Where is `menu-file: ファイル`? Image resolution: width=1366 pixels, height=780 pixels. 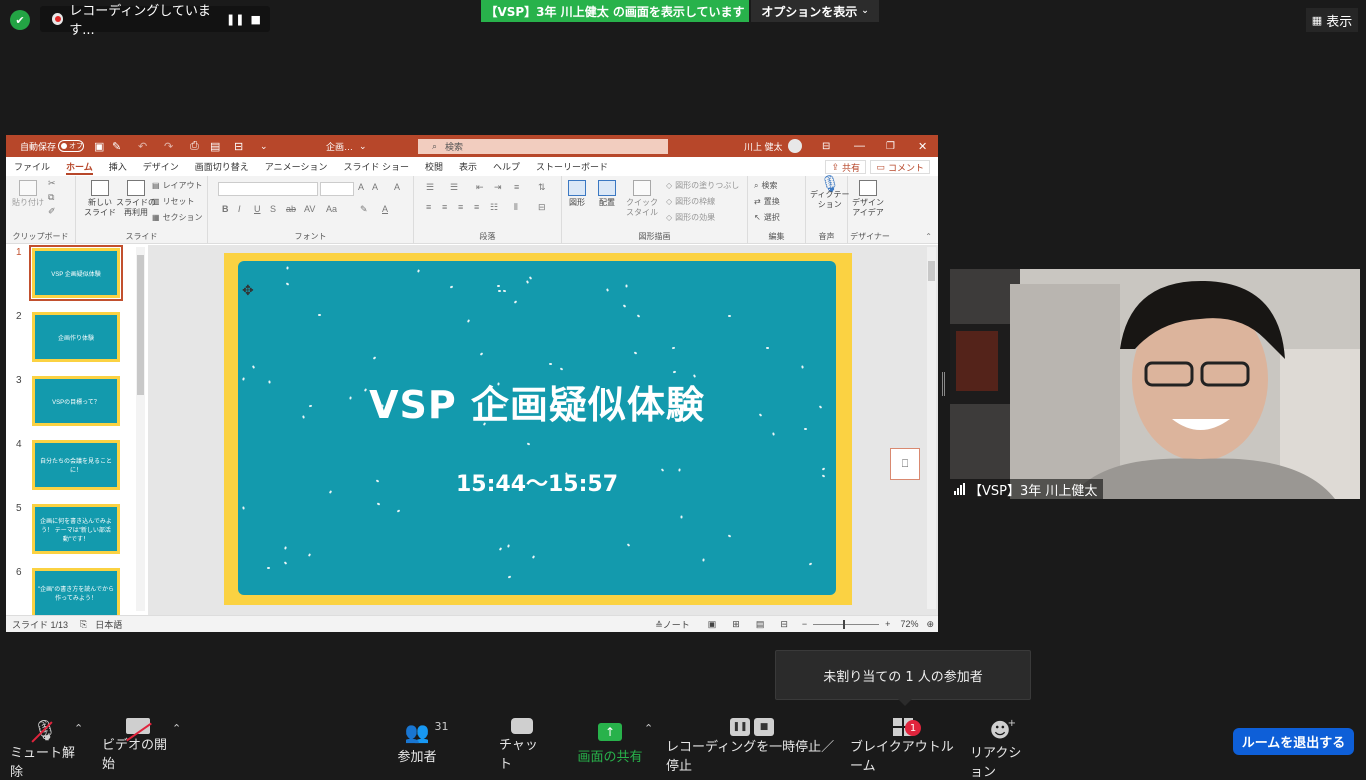 menu-file: ファイル is located at coordinates (32, 166).